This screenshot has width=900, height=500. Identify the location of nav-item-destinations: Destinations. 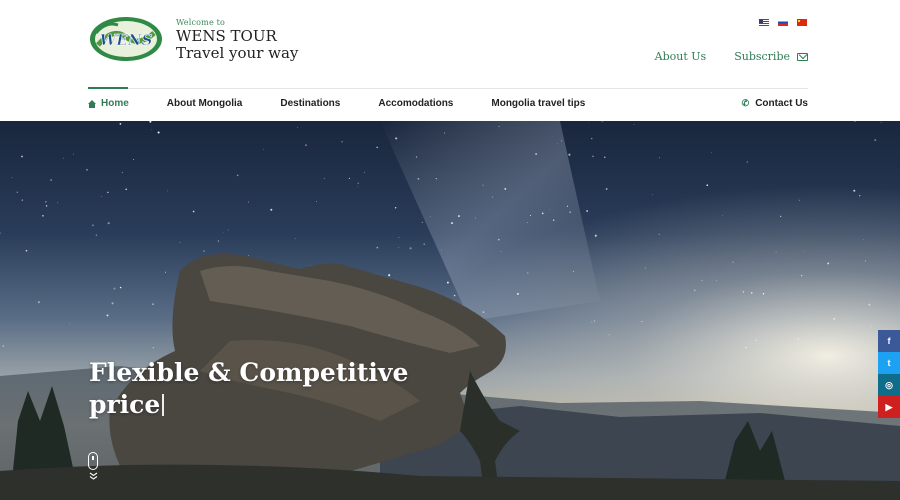
(310, 103).